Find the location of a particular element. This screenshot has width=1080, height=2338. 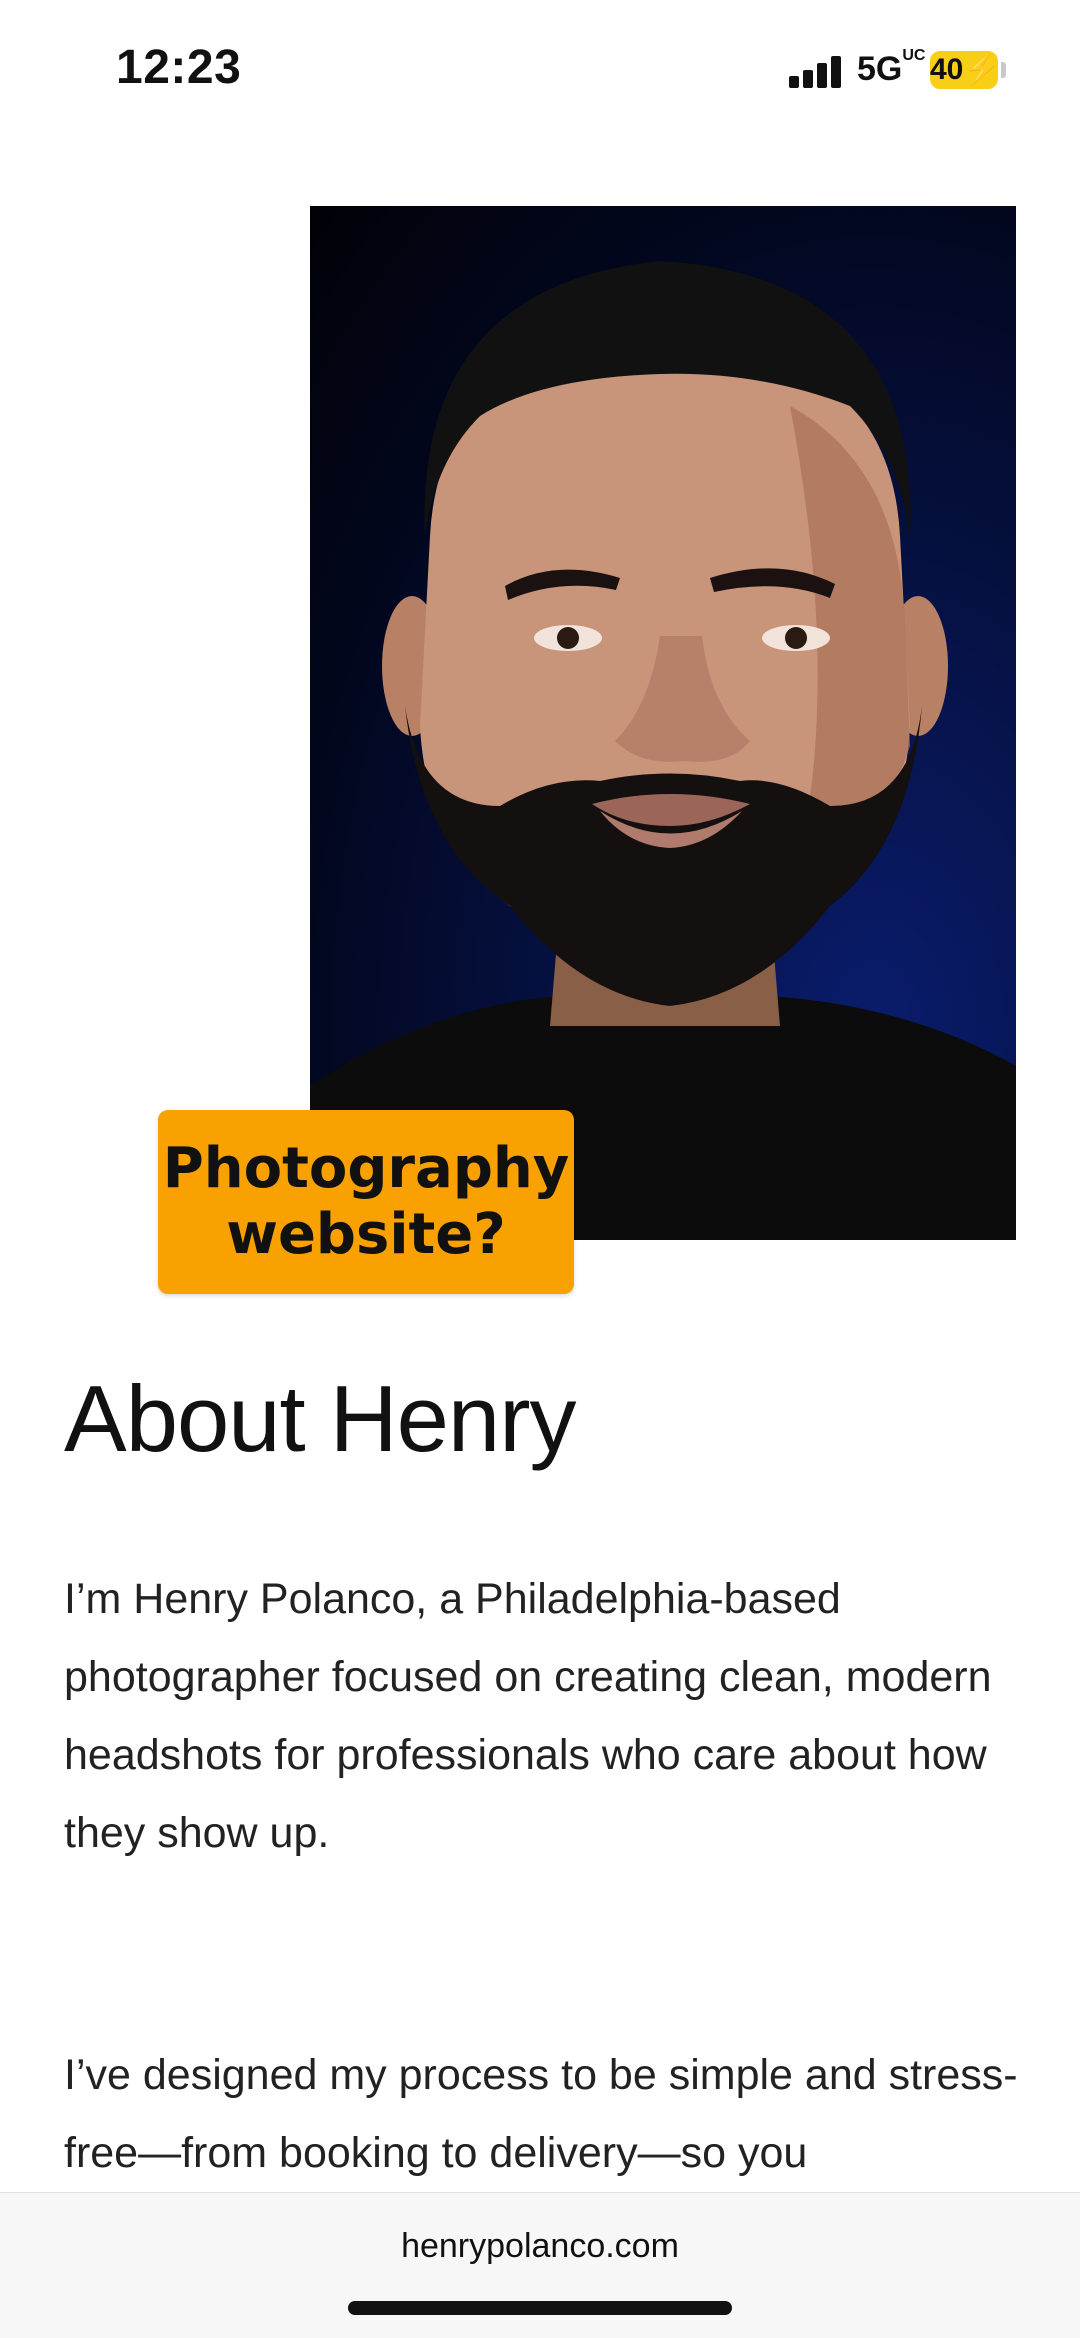

battery-level: 40 is located at coordinates (947, 69).